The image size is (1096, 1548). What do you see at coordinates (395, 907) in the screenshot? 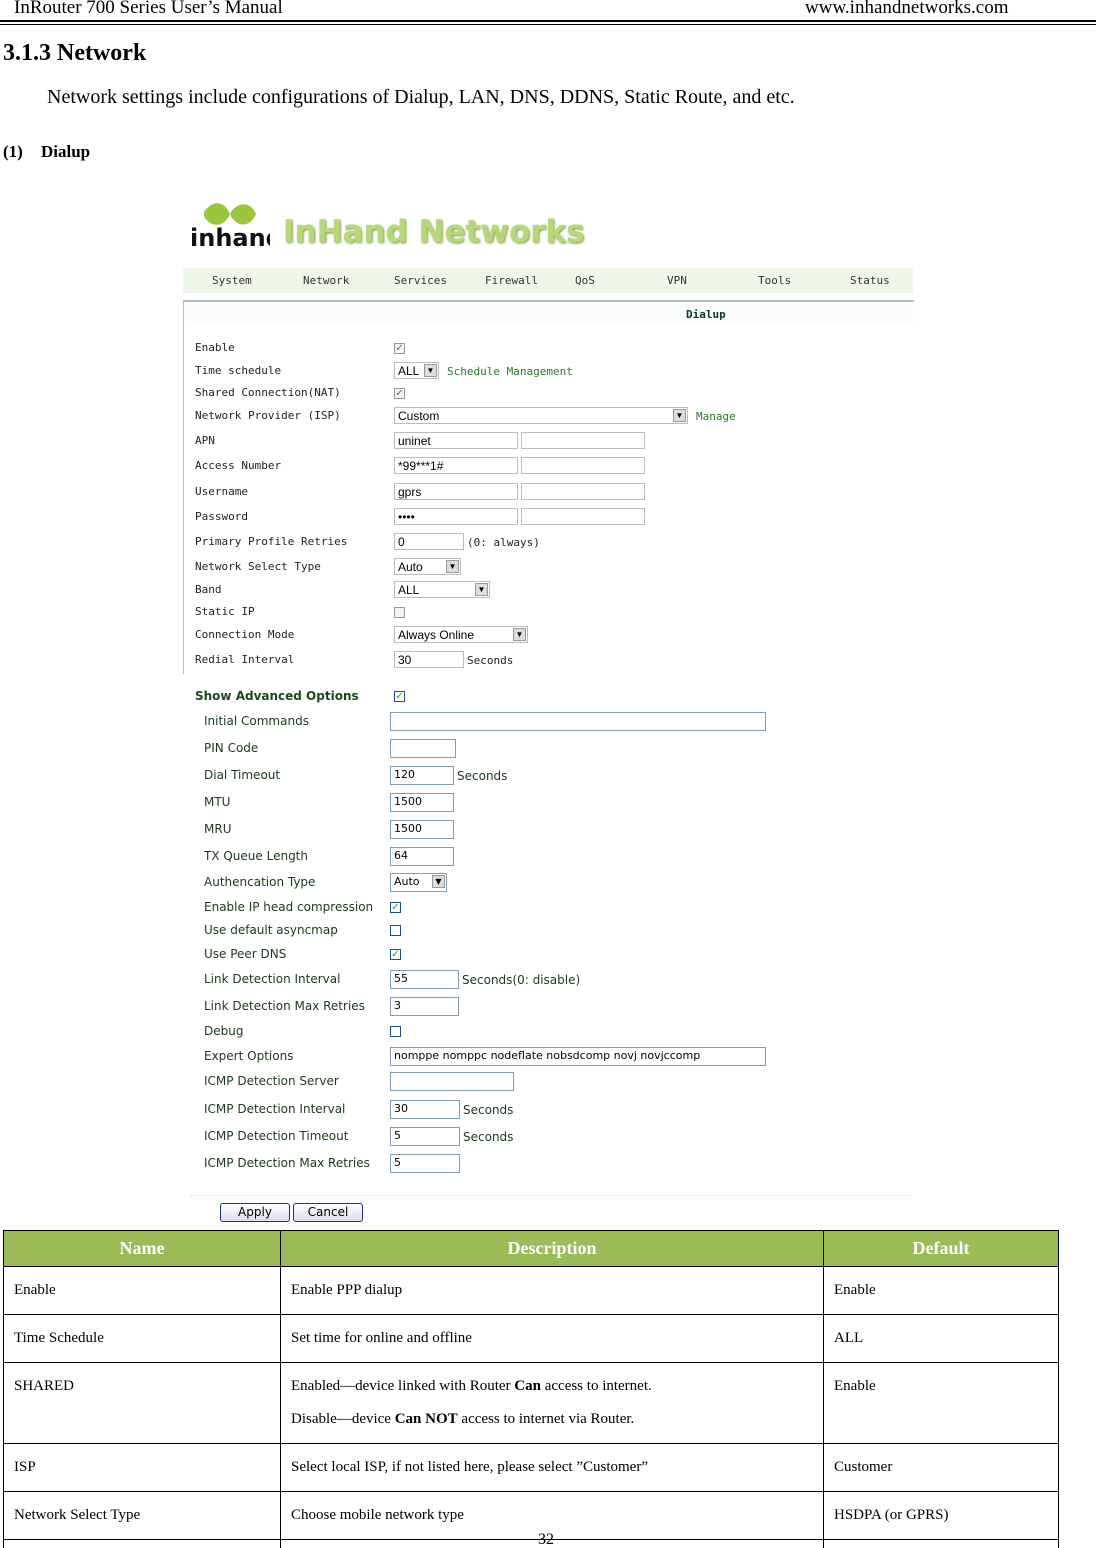
I see `enable-ip-head-compression-checkbox: ✓` at bounding box center [395, 907].